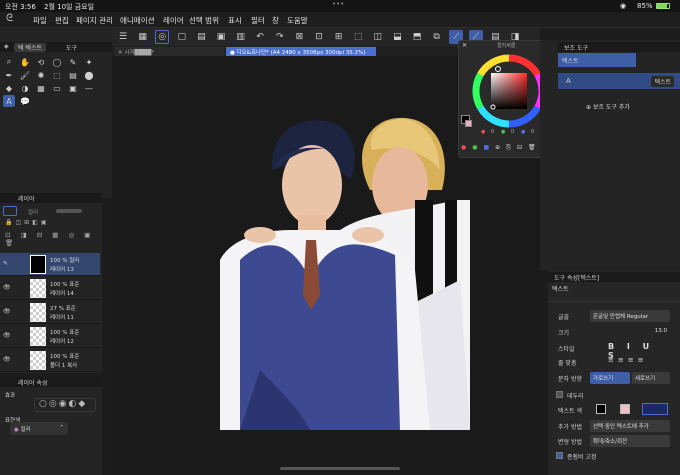  What do you see at coordinates (69, 211) in the screenshot?
I see `opacity-slider` at bounding box center [69, 211].